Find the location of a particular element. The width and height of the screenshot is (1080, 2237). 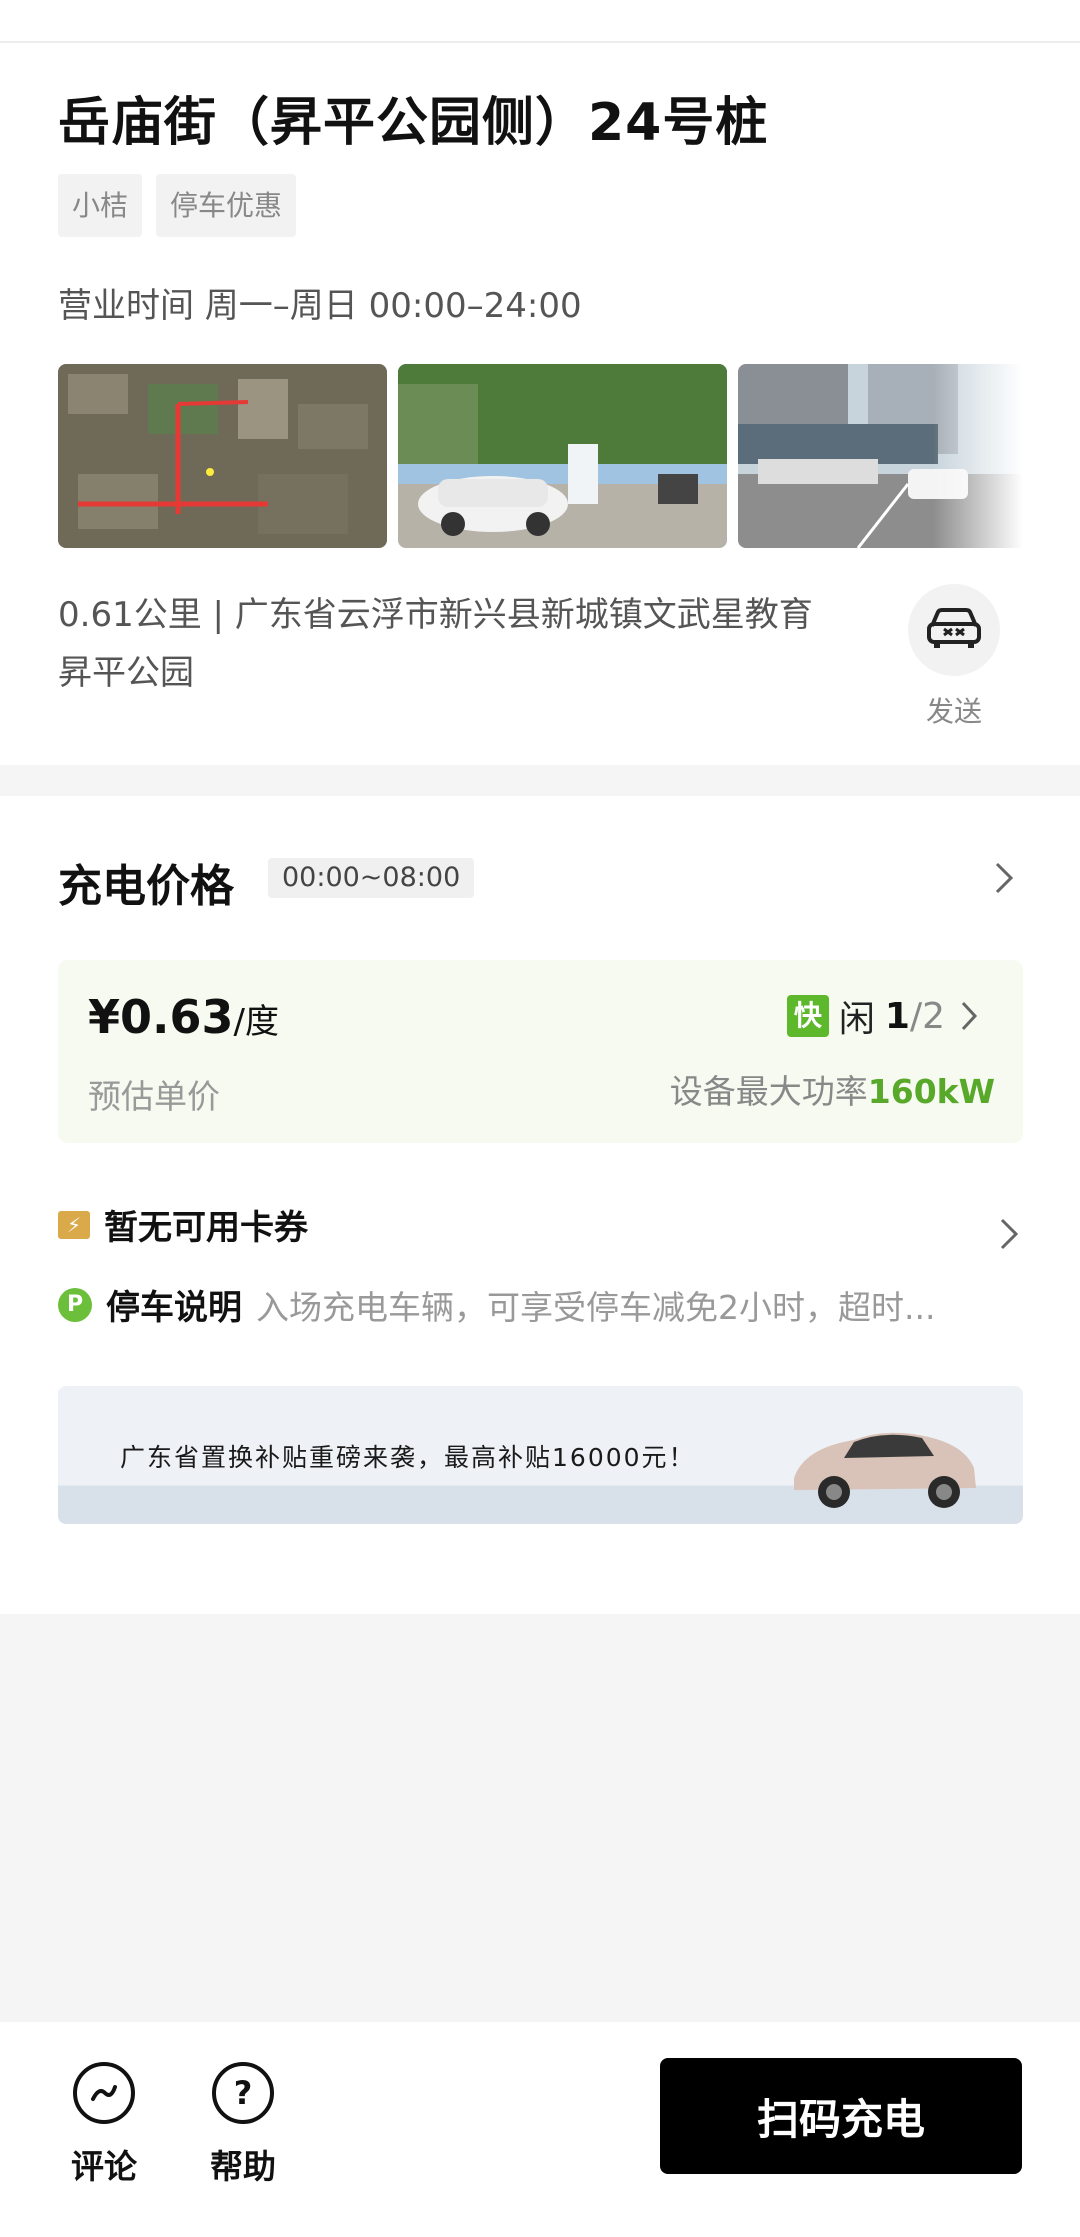

gallery-fade is located at coordinates (978, 456).